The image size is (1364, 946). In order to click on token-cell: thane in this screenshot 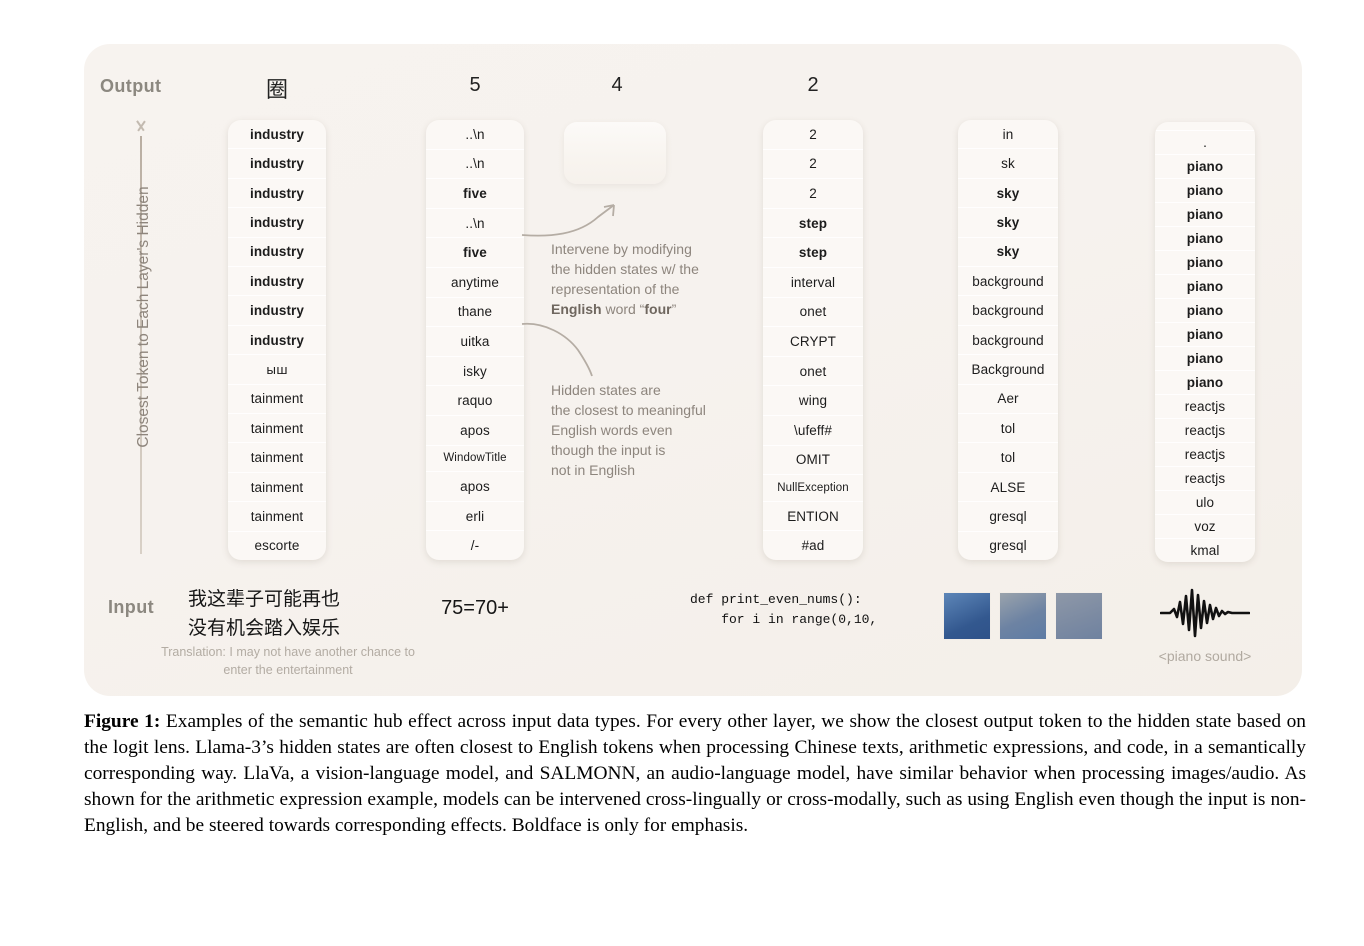, I will do `click(475, 313)`.